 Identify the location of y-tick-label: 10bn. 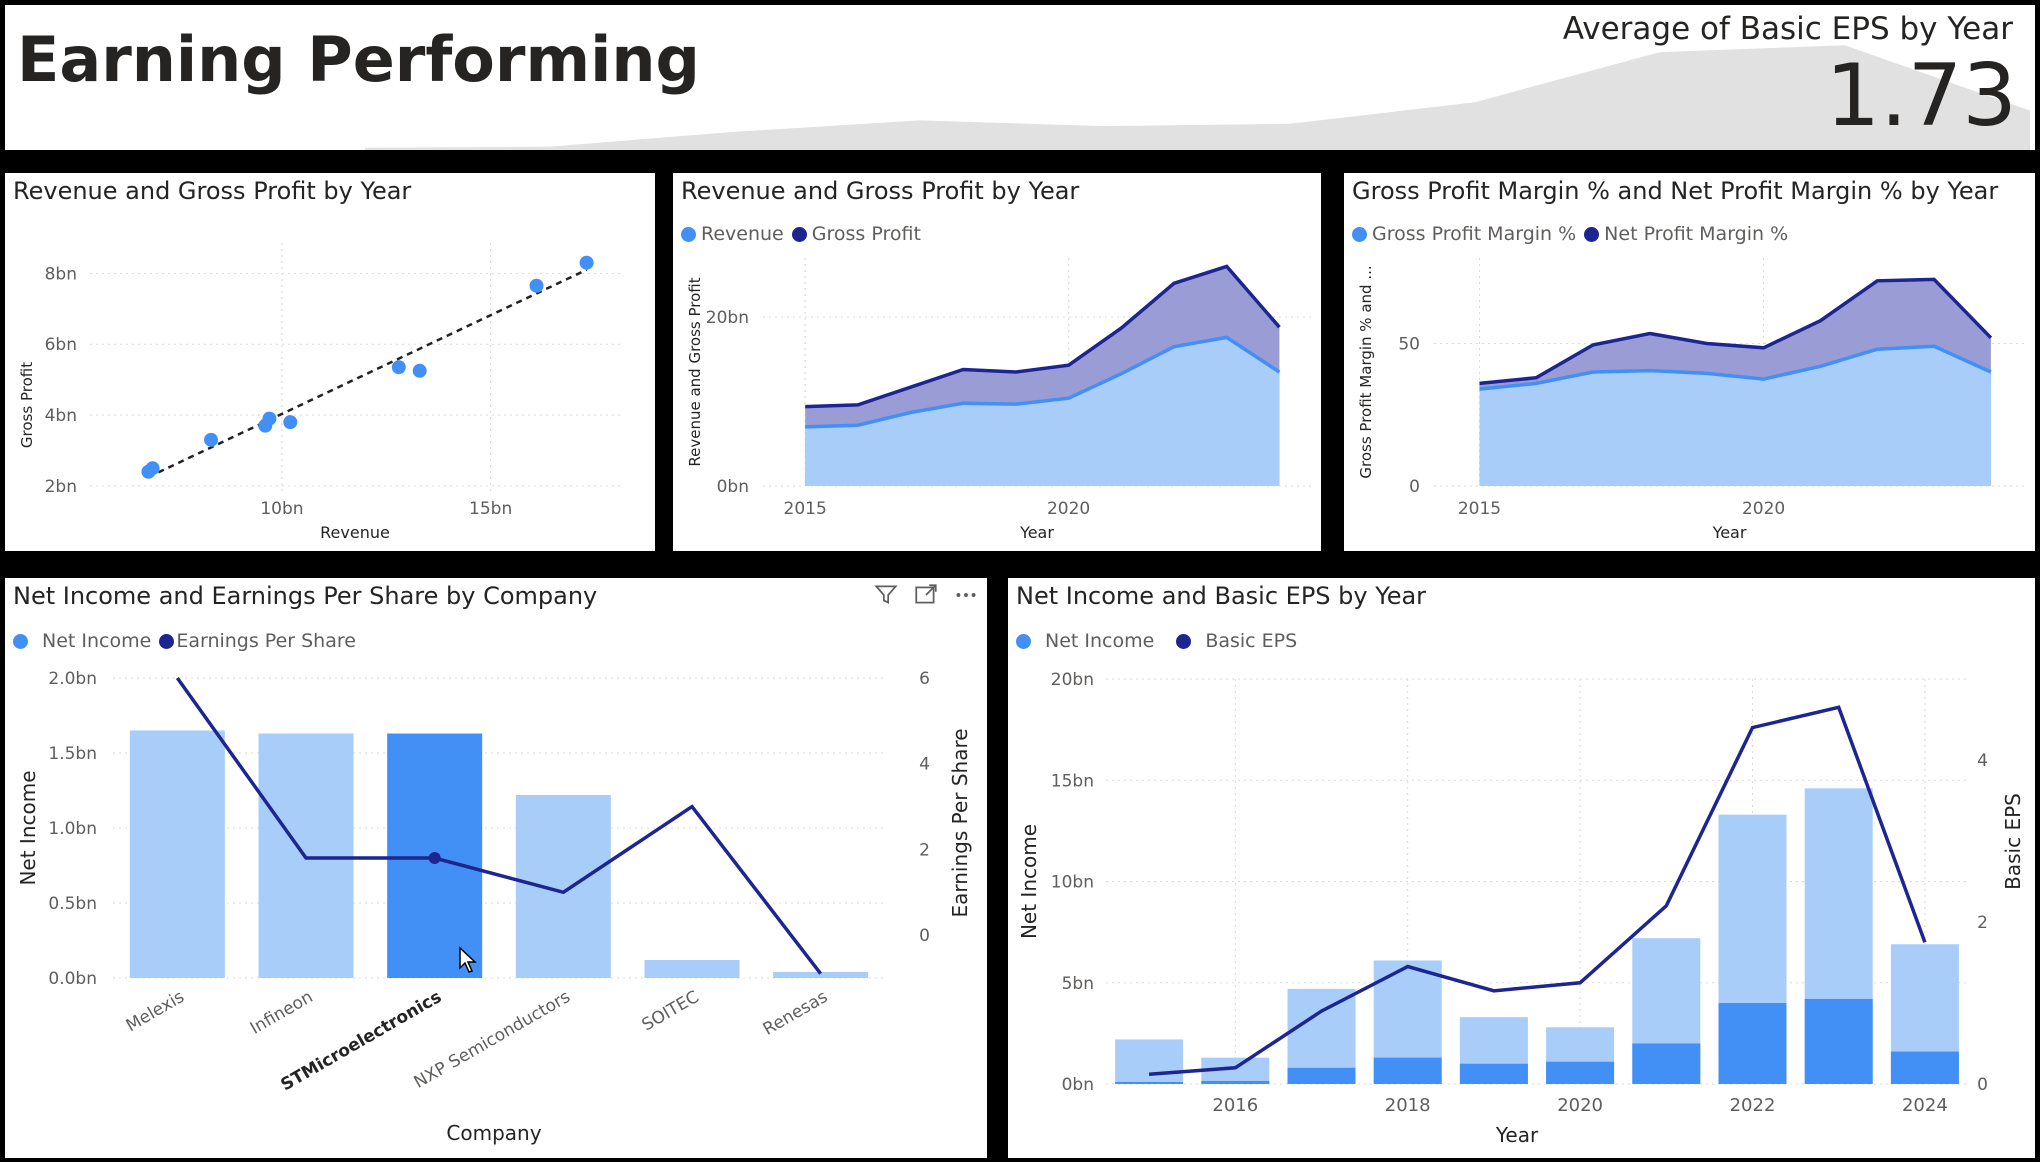
(1072, 883).